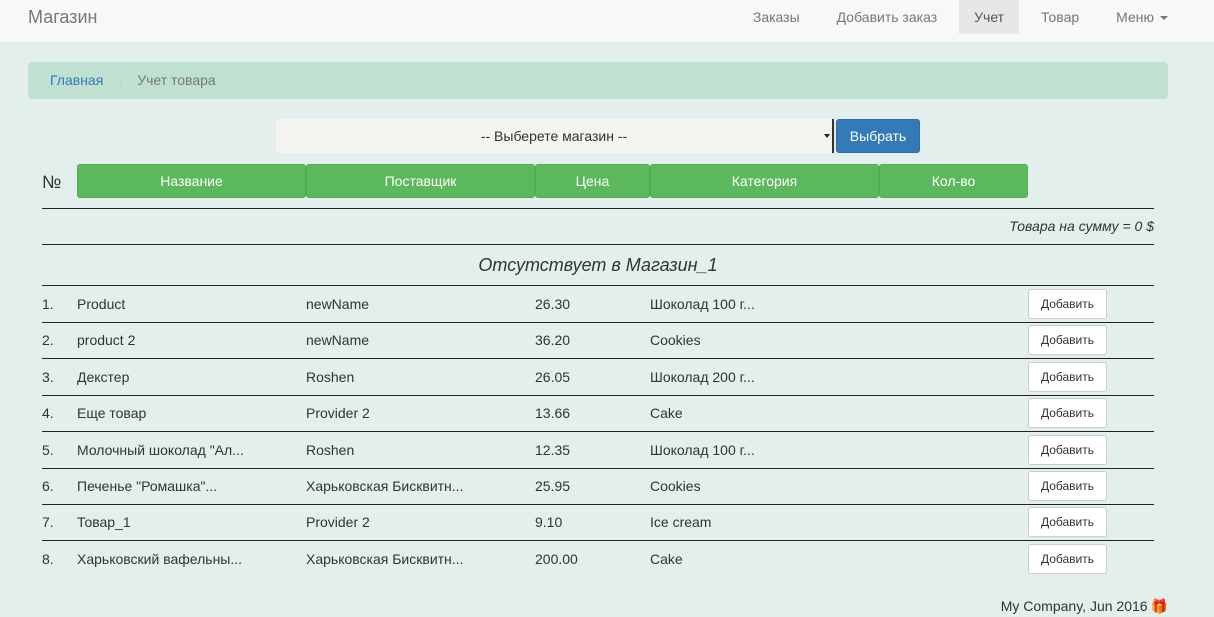  What do you see at coordinates (191, 181) in the screenshot?
I see `header-name-button: Название` at bounding box center [191, 181].